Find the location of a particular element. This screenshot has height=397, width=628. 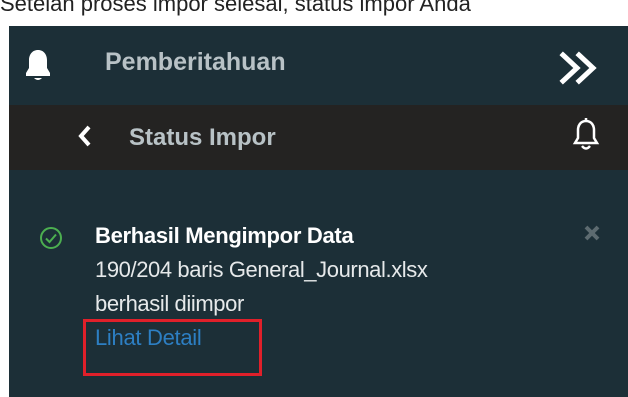

double-chevron-right-icon is located at coordinates (580, 68).